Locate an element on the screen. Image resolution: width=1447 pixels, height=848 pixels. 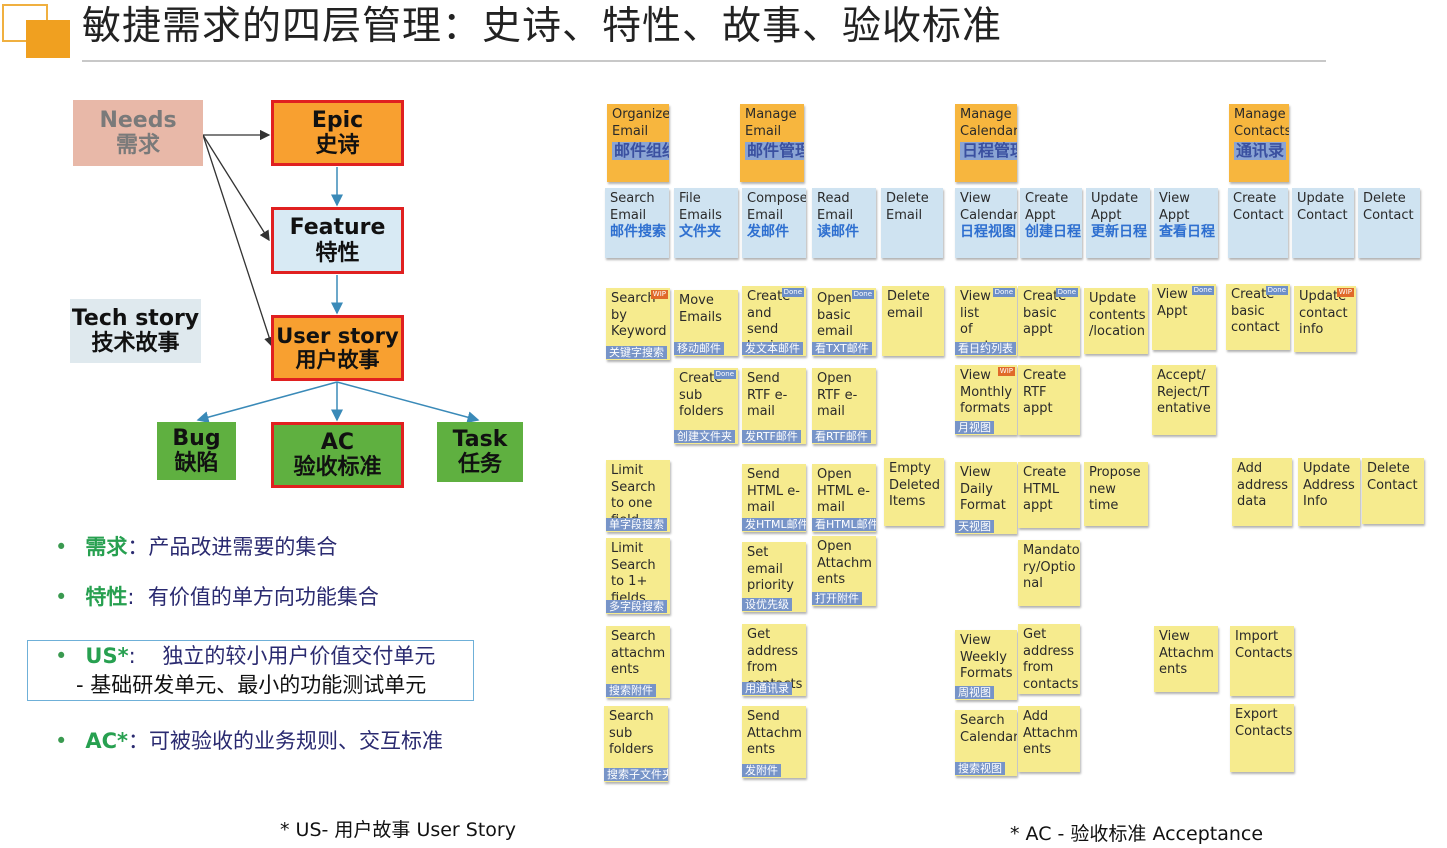
story-card: Create basic contact Done is located at coordinates (1258, 317).